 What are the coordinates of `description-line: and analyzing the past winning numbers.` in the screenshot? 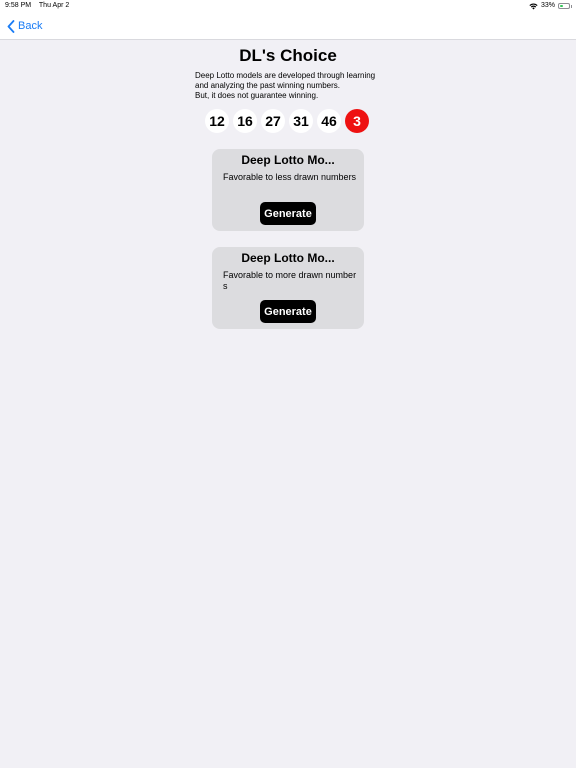 It's located at (267, 85).